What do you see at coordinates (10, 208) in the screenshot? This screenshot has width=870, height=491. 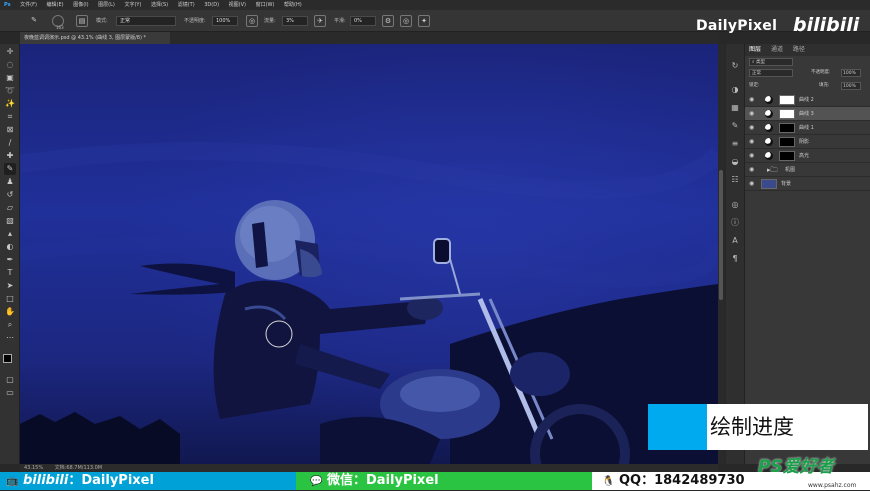 I see `eraser-icon: ▱` at bounding box center [10, 208].